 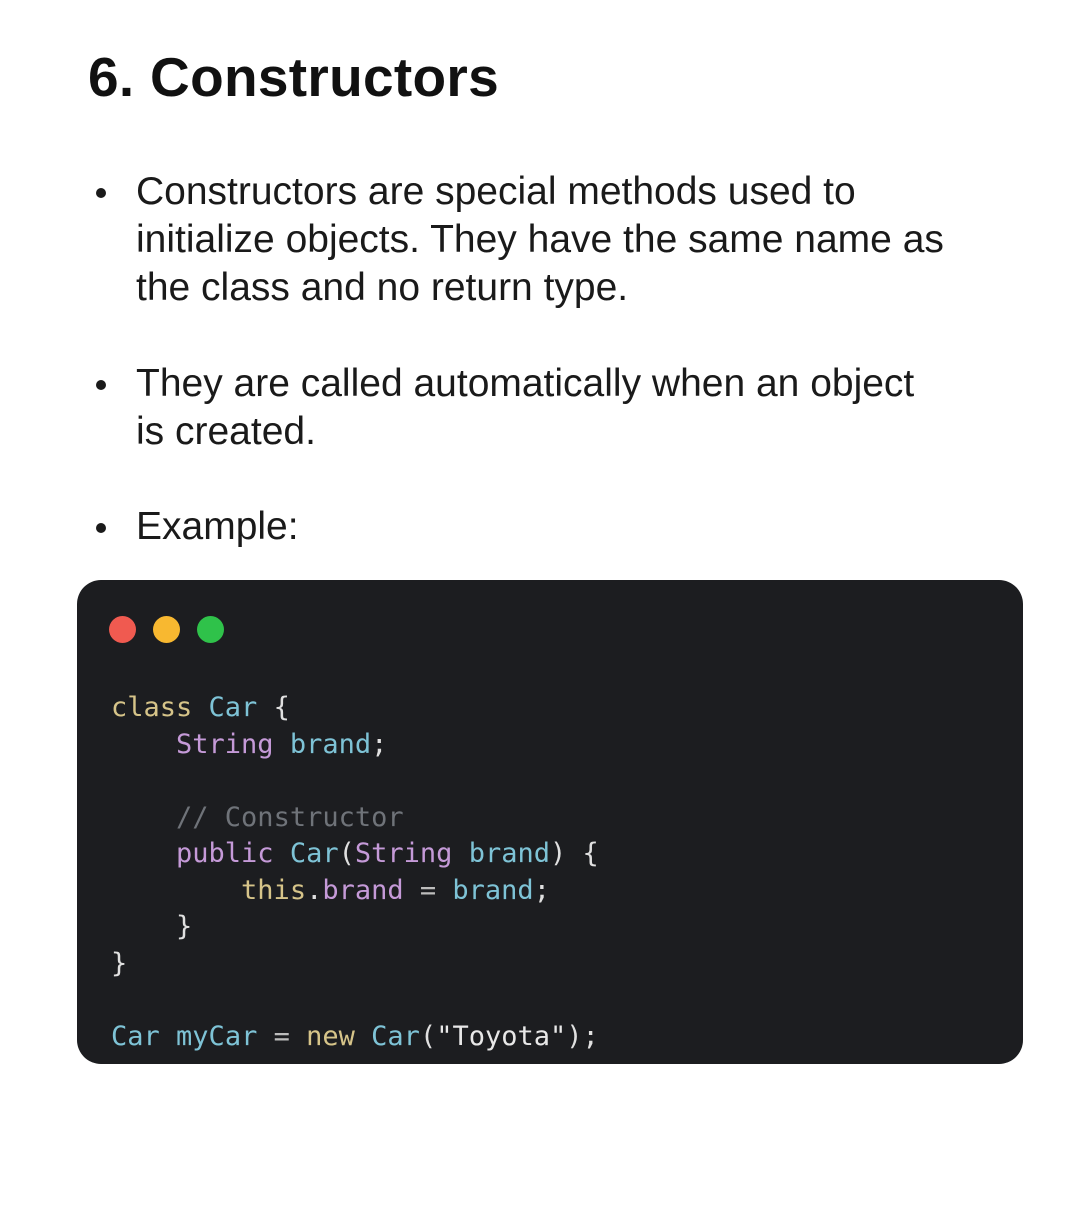 What do you see at coordinates (501, 1036) in the screenshot?
I see `code-token: "Toyota"` at bounding box center [501, 1036].